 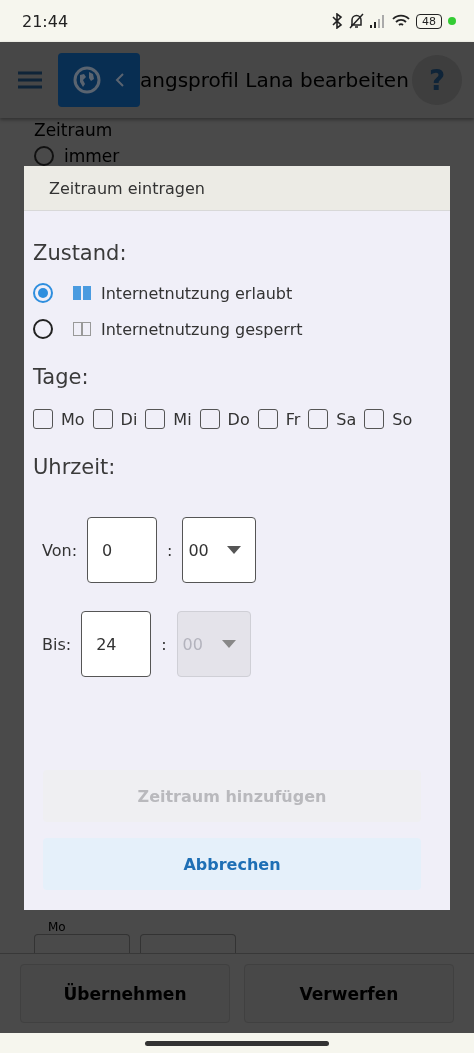 What do you see at coordinates (57, 644) in the screenshot?
I see `time-label: Bis:` at bounding box center [57, 644].